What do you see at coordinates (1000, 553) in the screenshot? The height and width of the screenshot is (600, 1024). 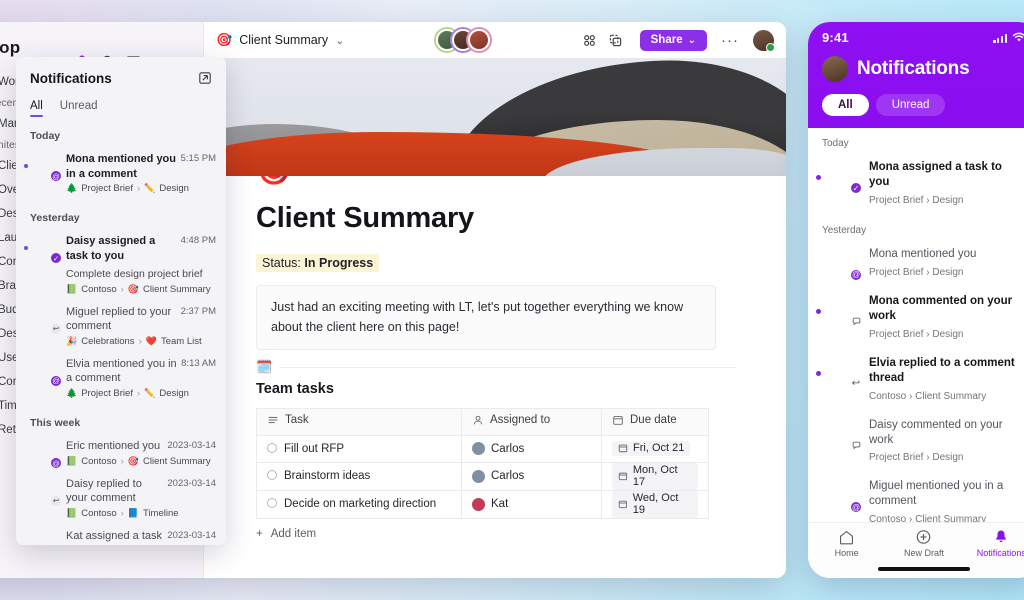 I see `nav-label: Notifications` at bounding box center [1000, 553].